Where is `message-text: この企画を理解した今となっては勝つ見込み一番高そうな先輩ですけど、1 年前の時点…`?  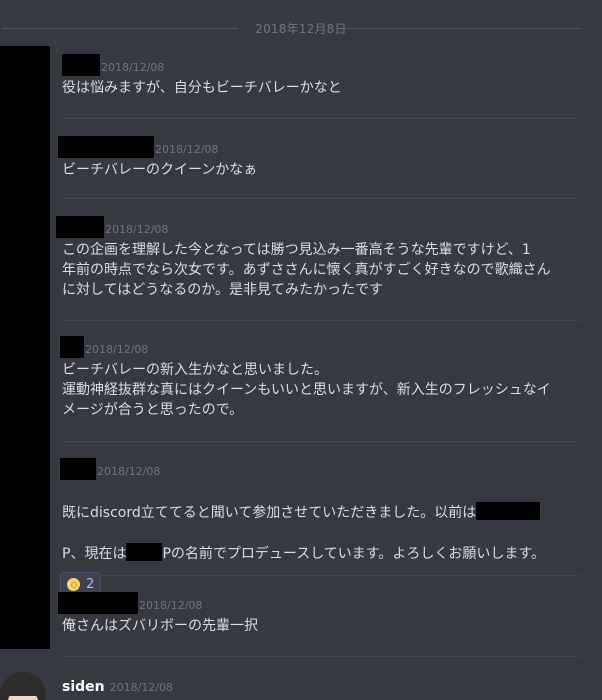
message-text: この企画を理解した今となっては勝つ見込み一番高そうな先輩ですけど、1 年前の時点… is located at coordinates (306, 270).